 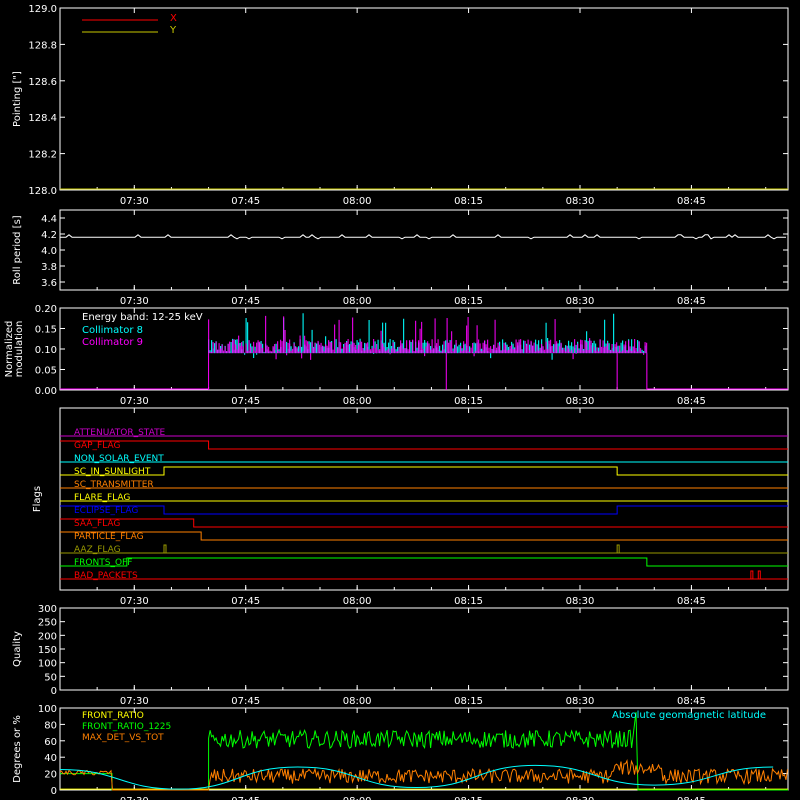 What do you see at coordinates (112, 330) in the screenshot?
I see `legend-label-collimator-8: Collimator 8` at bounding box center [112, 330].